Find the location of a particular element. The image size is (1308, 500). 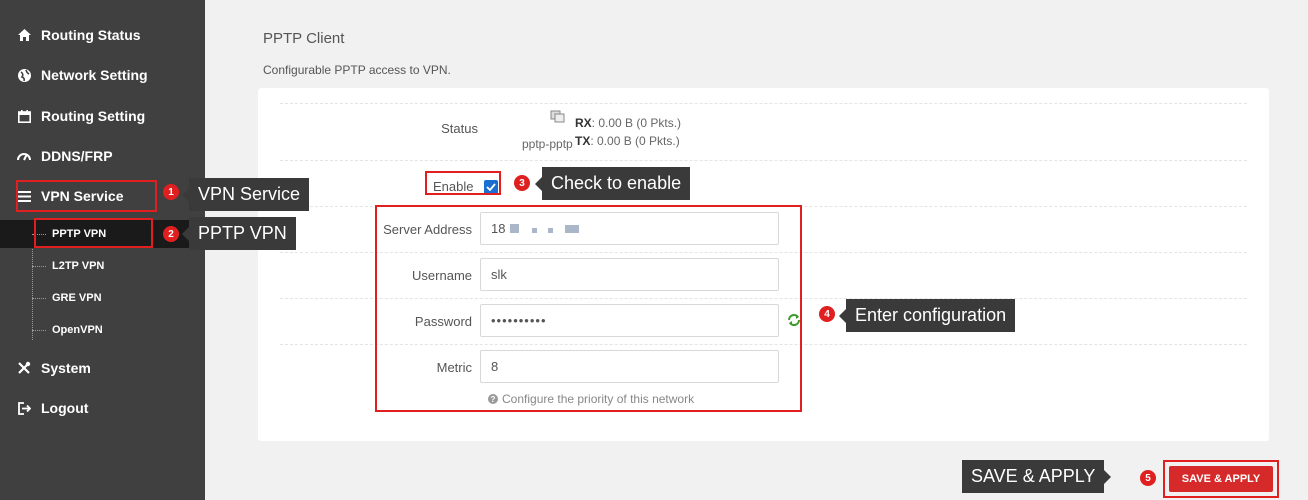

sidebar-item-routing-setting: Routing Setting is located at coordinates (80, 116).